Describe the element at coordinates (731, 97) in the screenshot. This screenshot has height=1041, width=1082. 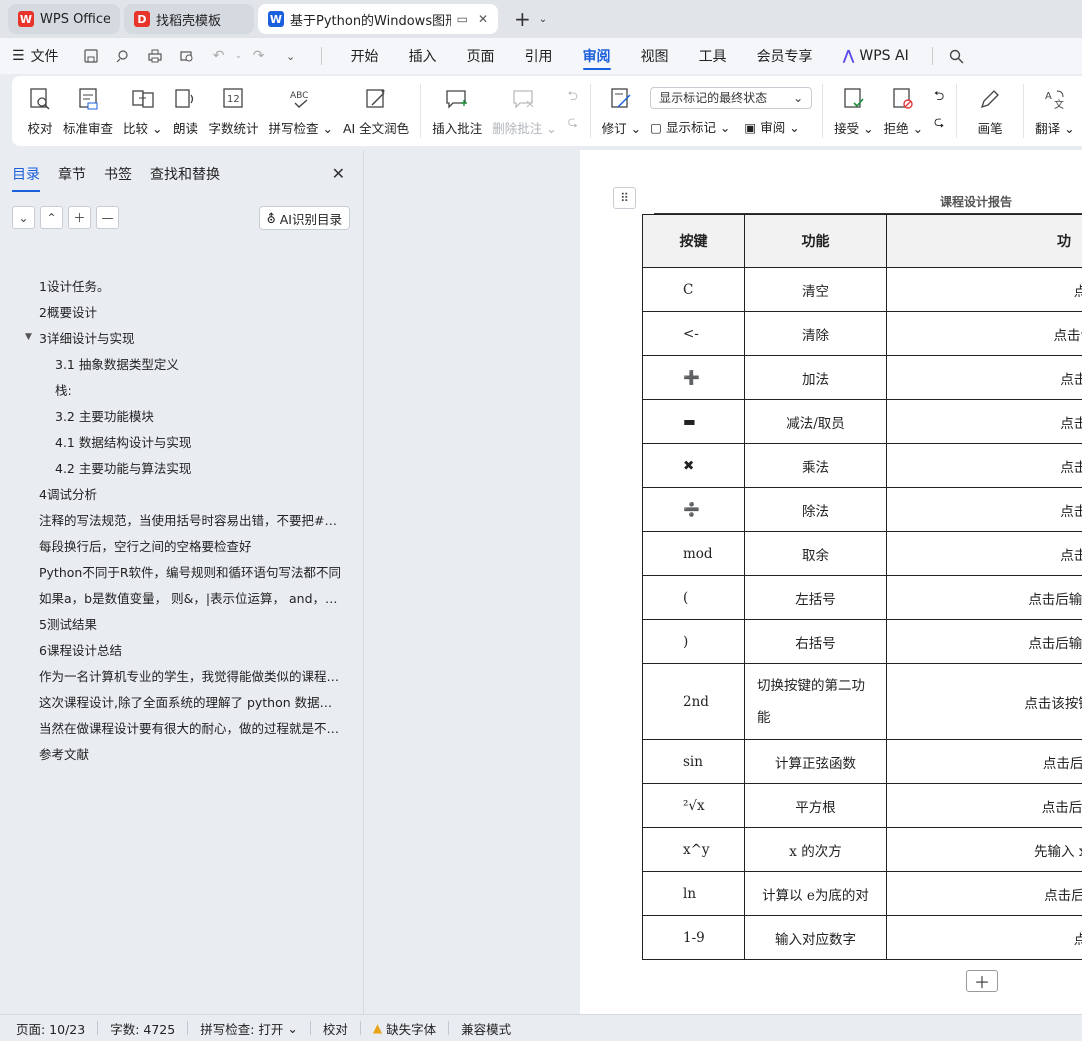
I see `markup-state-select: 显示标记的最终状态 ⌄` at that location.